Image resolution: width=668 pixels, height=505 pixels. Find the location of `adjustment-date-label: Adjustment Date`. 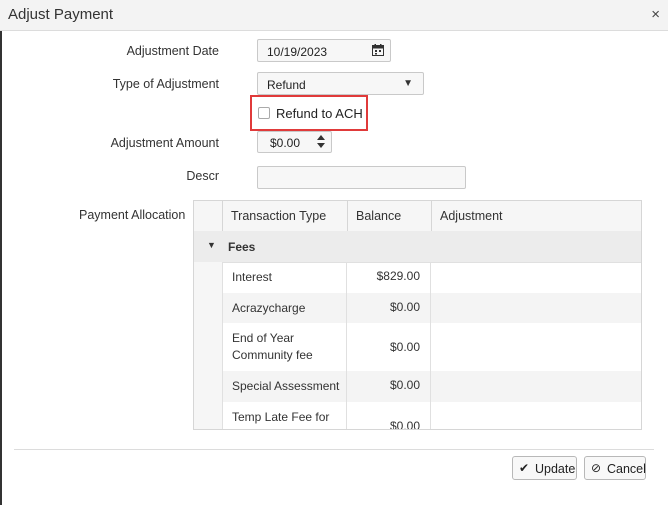

adjustment-date-label: Adjustment Date is located at coordinates (172, 51).